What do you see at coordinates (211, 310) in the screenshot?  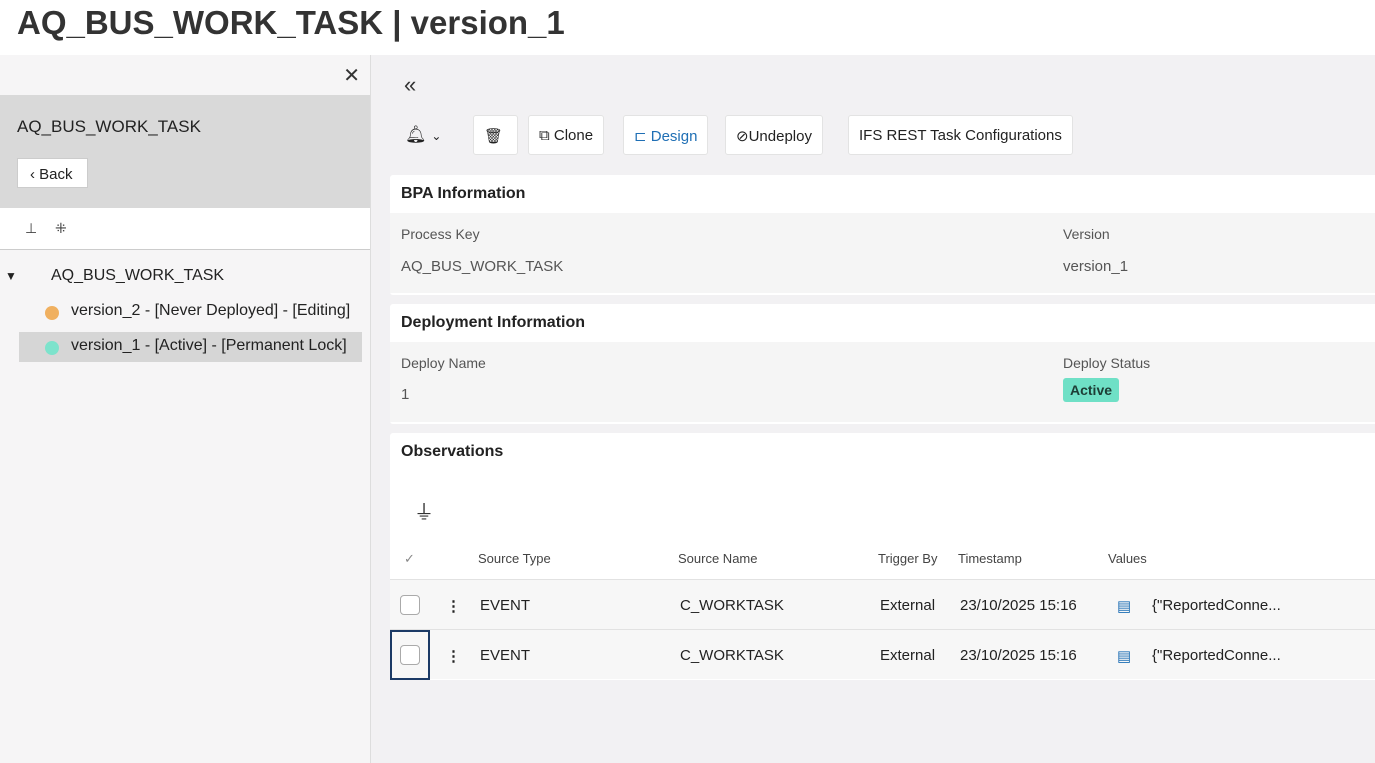 I see `tree-item-label: version_2 - [Never Deployed] - [Editing]` at bounding box center [211, 310].